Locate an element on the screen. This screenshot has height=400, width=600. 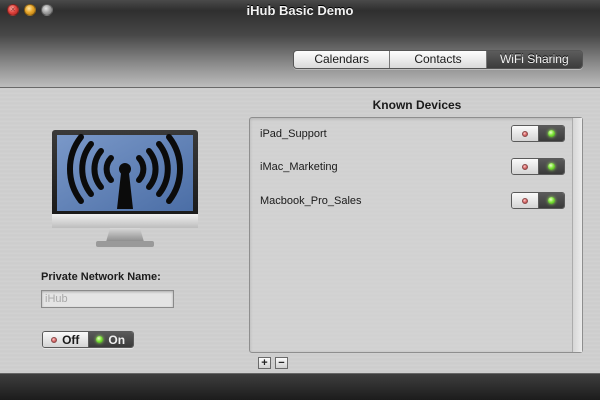
device-name: iPad_Support is located at coordinates (293, 134).